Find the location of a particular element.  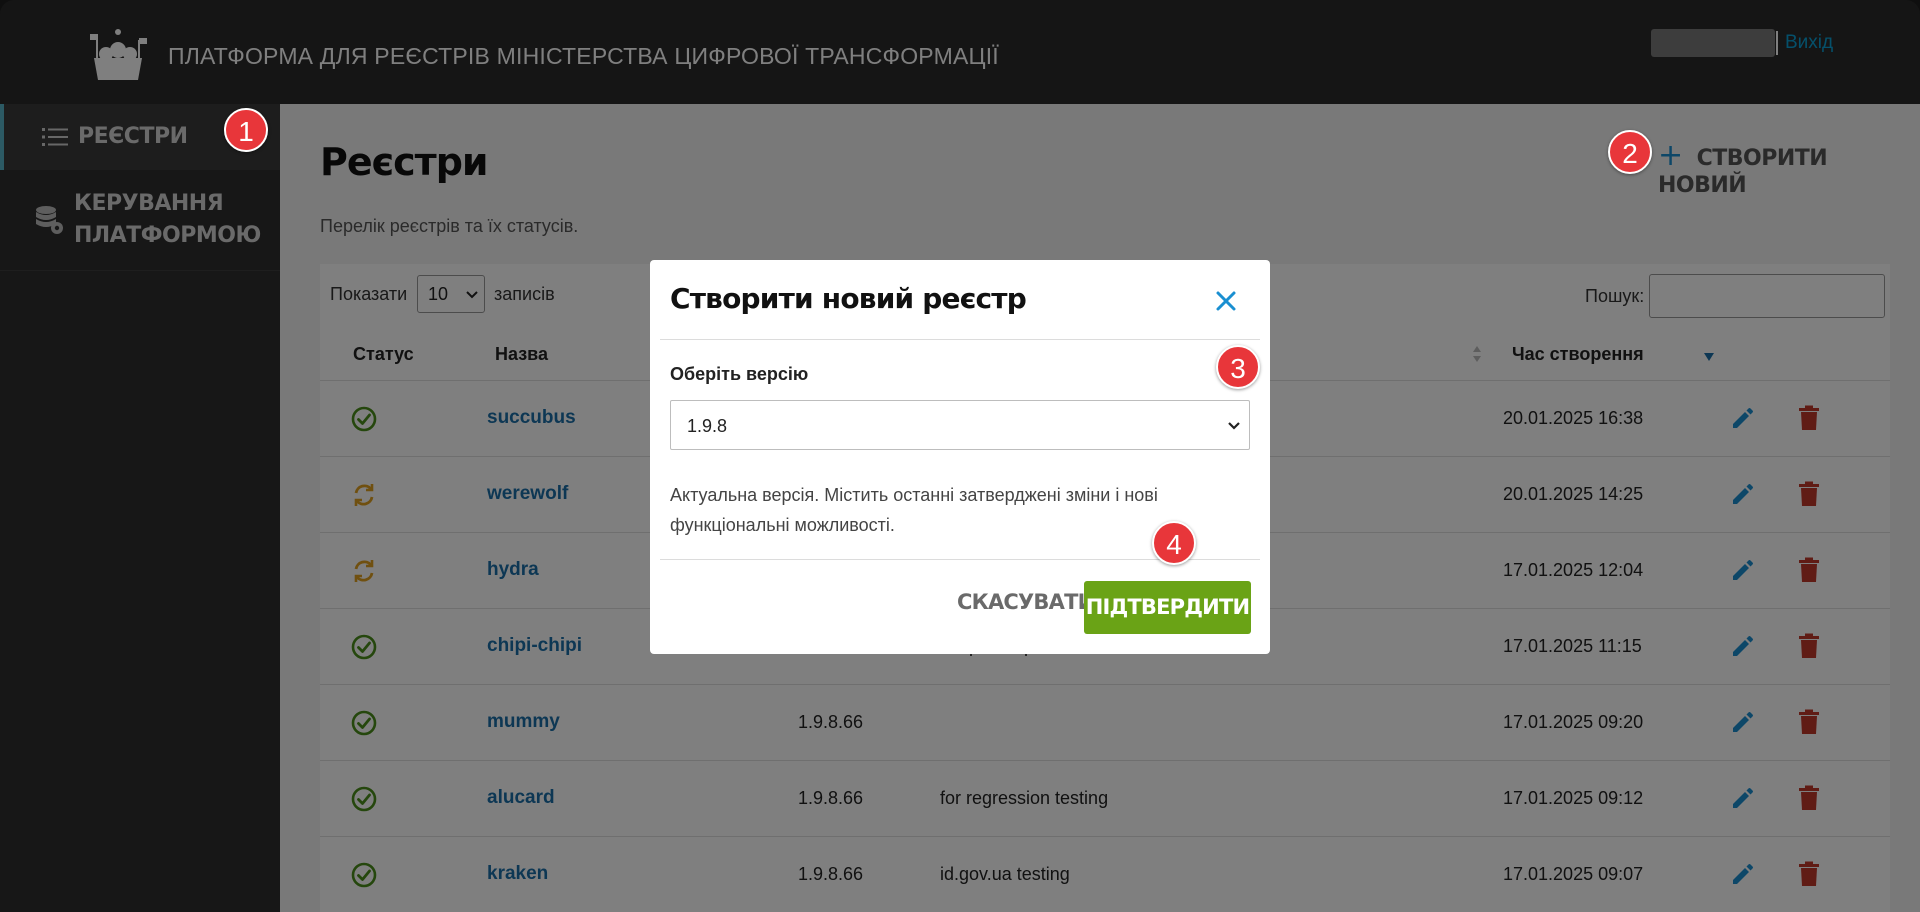

dialog-title: Створити новий реєстр is located at coordinates (848, 298).